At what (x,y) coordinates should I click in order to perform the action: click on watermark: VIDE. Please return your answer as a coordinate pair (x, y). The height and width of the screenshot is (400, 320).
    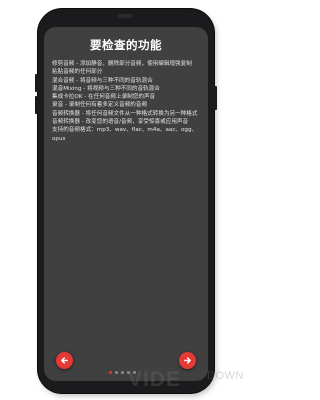
    Looking at the image, I should click on (155, 379).